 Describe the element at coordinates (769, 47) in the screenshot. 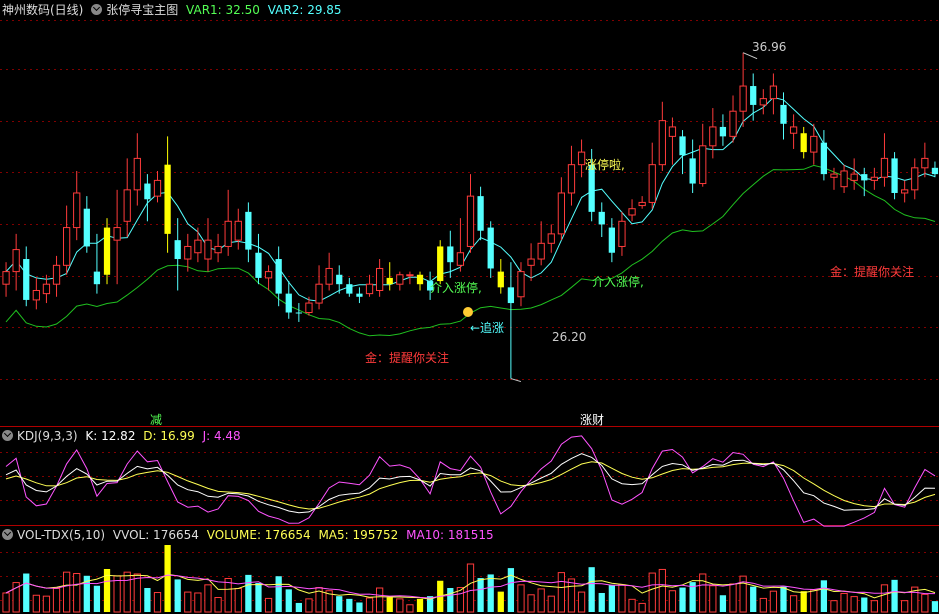

I see `high-price-label: 36.96` at that location.